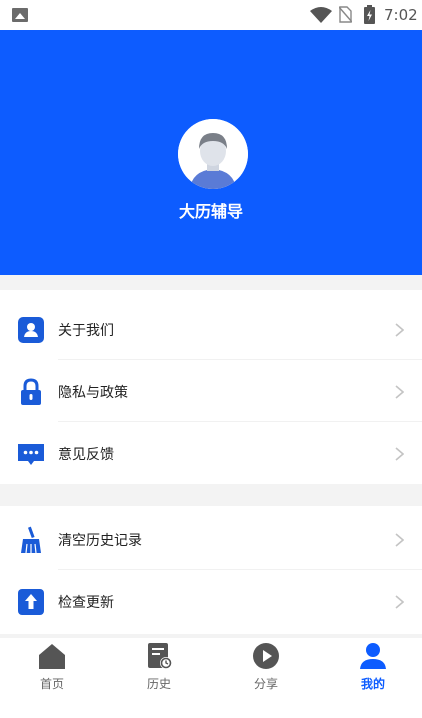 Image resolution: width=422 pixels, height=718 pixels. Describe the element at coordinates (86, 331) in the screenshot. I see `menu-item-label: 关于我们` at that location.